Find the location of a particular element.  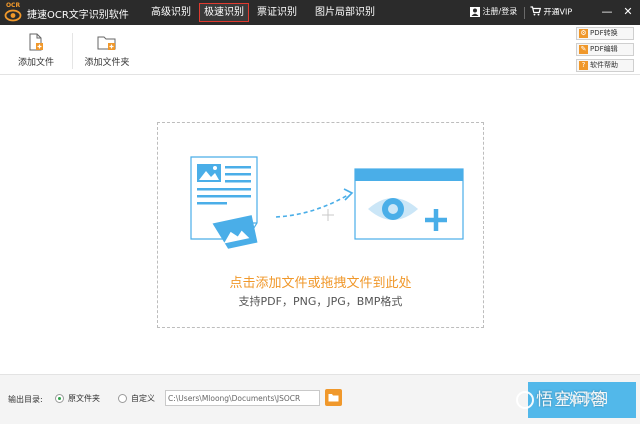

pdf-edit-button: ✎ PDF编辑 is located at coordinates (605, 49).